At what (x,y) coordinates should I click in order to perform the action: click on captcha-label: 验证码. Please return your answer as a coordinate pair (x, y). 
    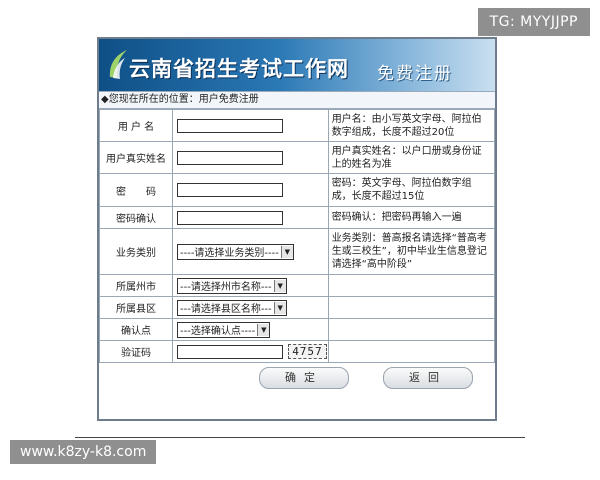
    Looking at the image, I should click on (136, 351).